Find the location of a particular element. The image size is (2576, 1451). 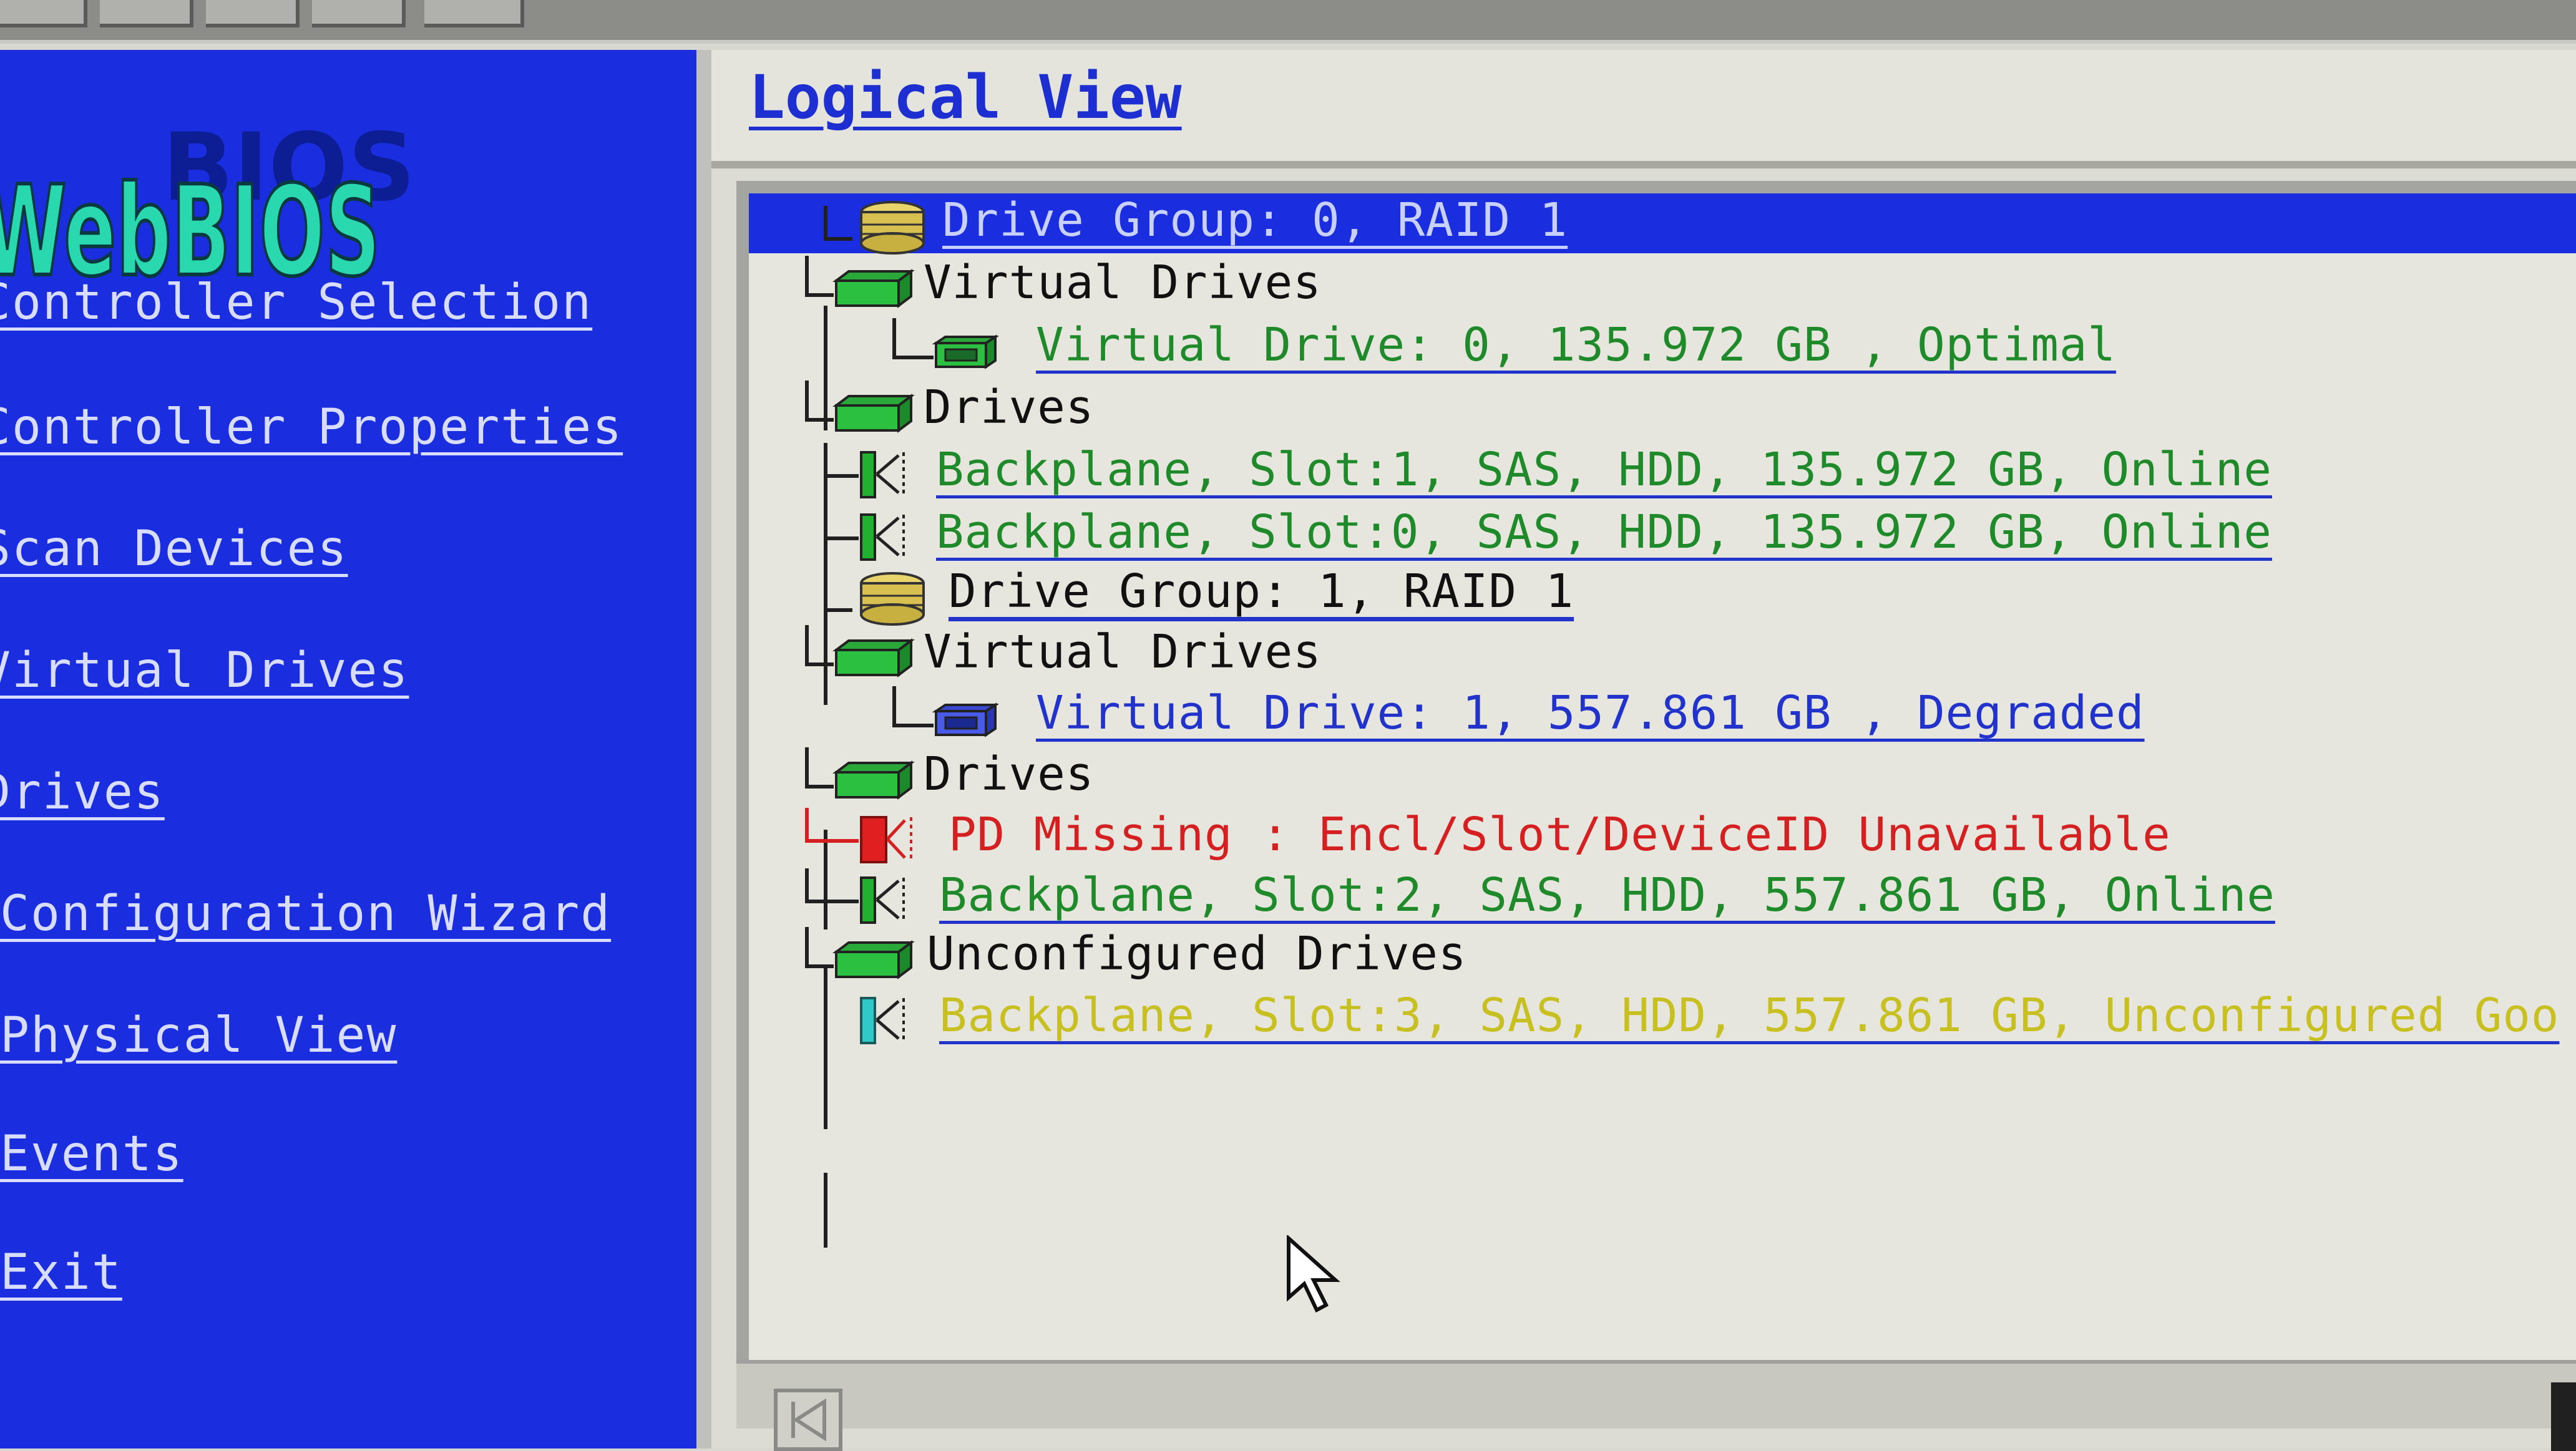

dg1-virtual-drives-header: Virtual Drives is located at coordinates (1123, 652).